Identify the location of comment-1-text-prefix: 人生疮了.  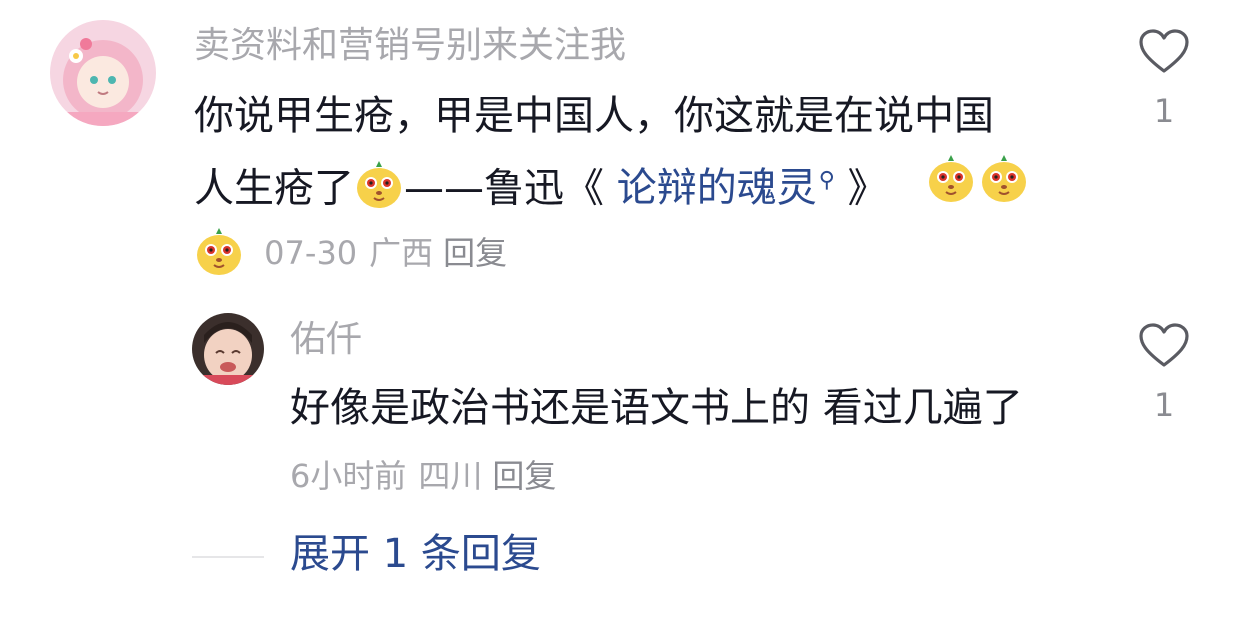
(274, 188).